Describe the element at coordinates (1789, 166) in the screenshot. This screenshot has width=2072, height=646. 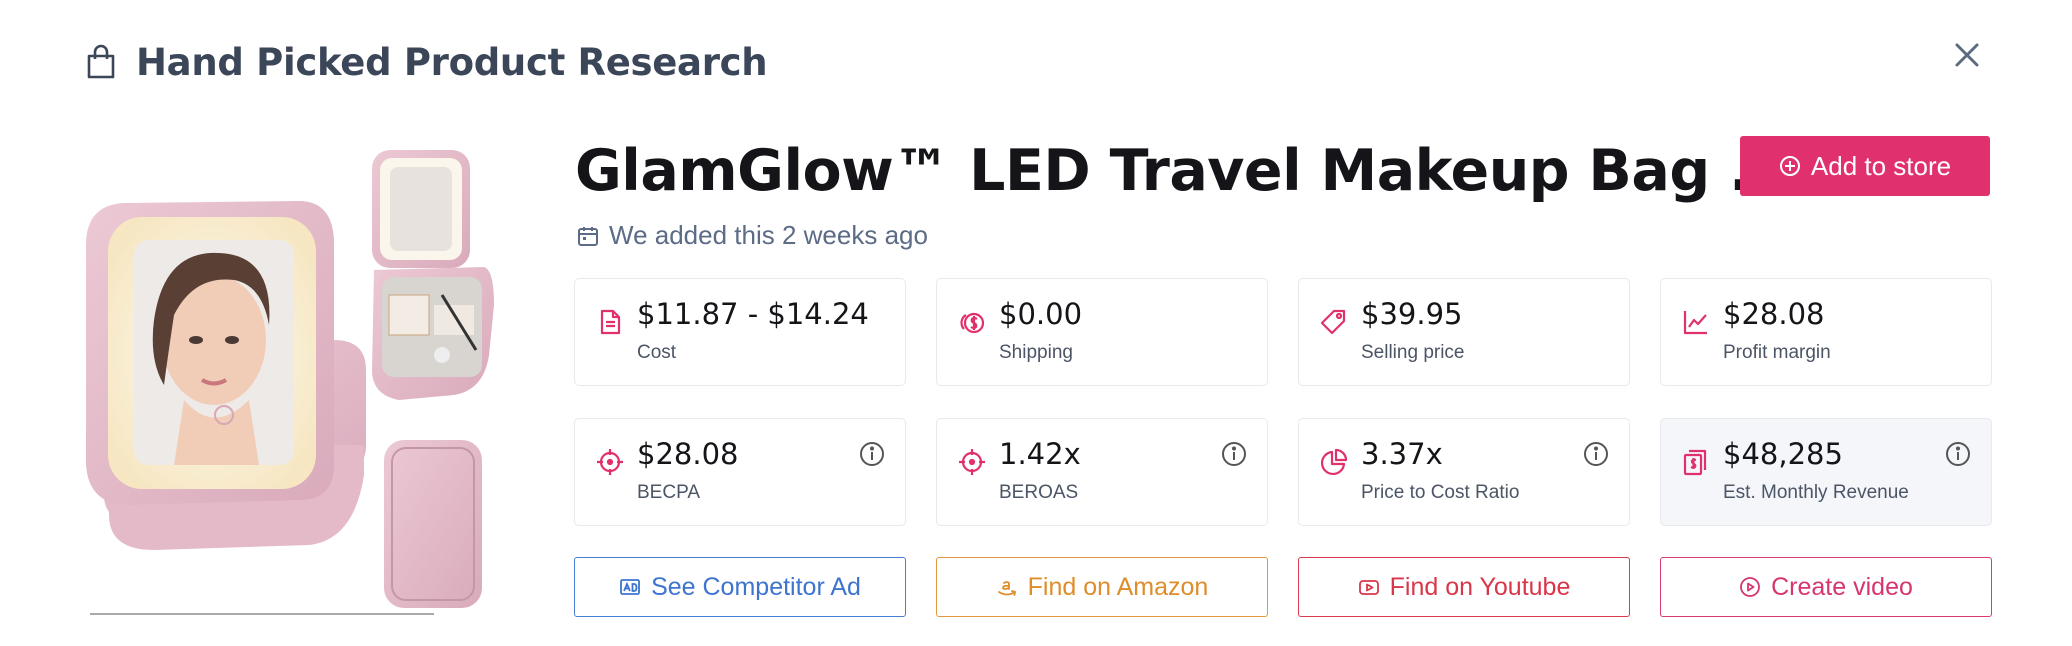
I see `plus-circle-icon` at that location.